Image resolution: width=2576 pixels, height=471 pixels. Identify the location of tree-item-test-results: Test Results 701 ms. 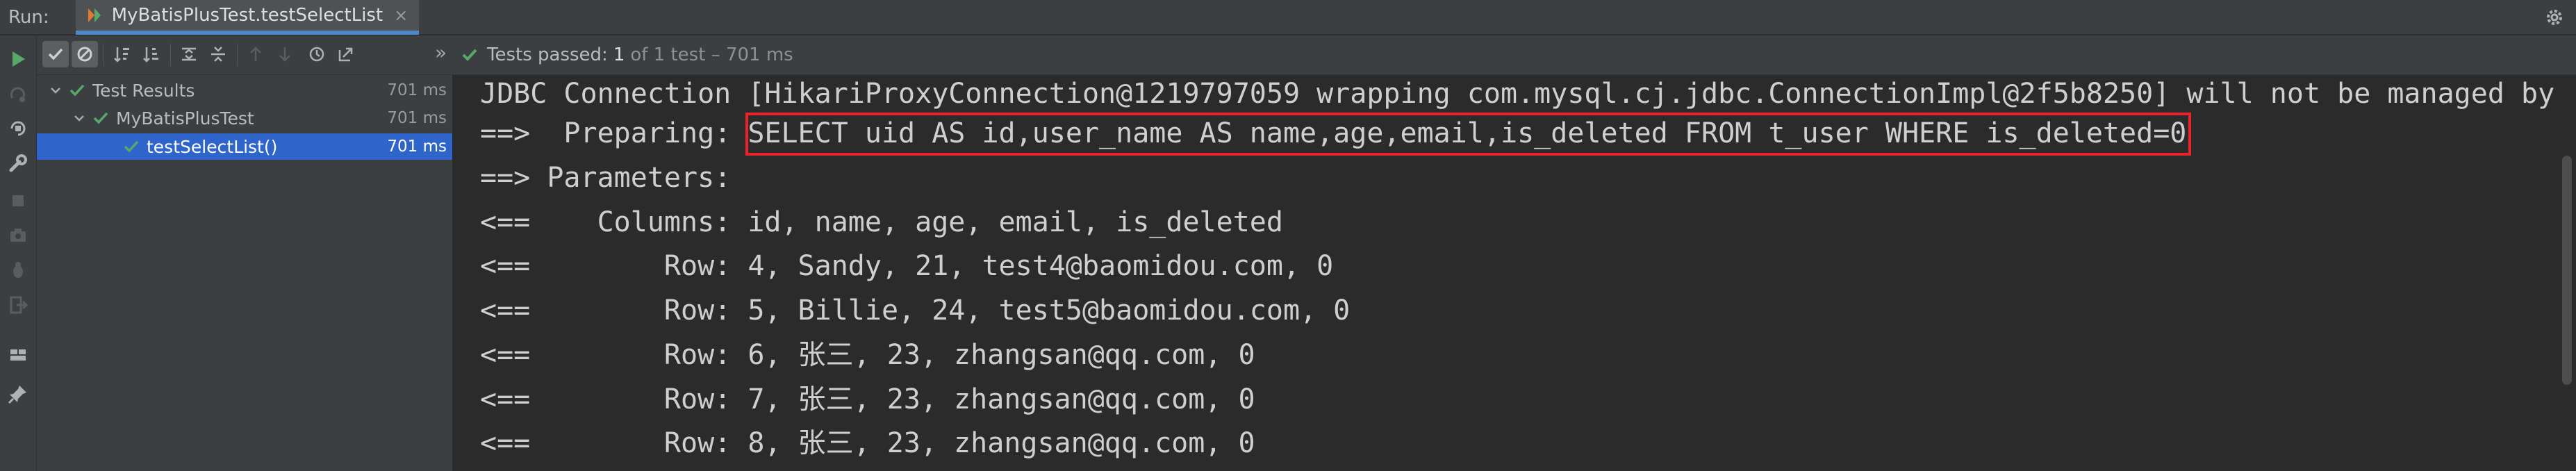
(245, 90).